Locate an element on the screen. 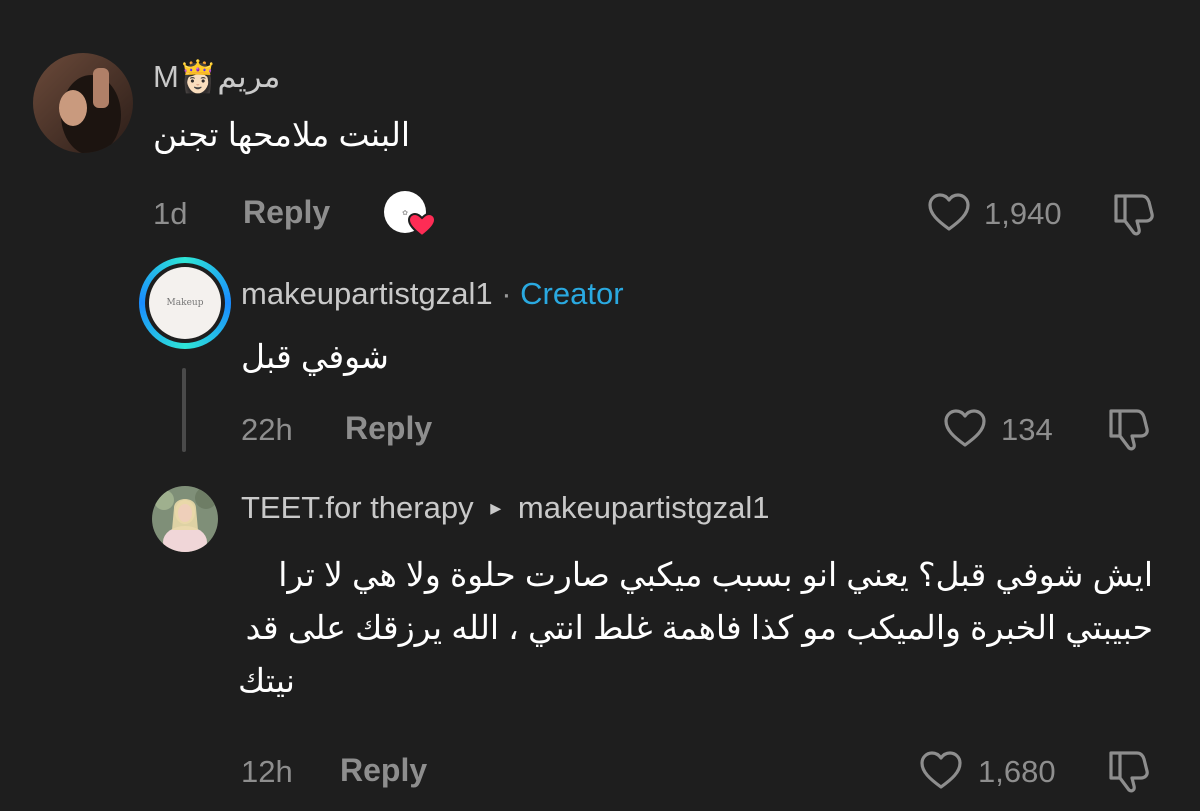 The width and height of the screenshot is (1200, 811). creator-liked-heart-icon: ✿ is located at coordinates (410, 214).